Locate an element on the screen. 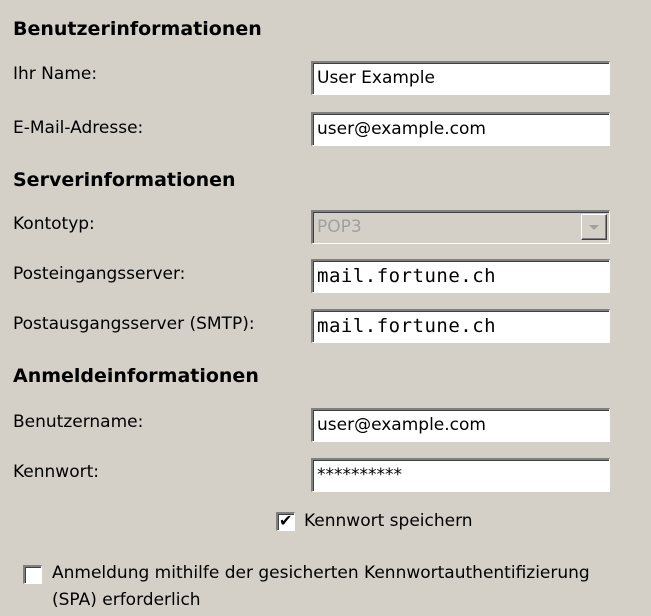  email-field: user@example.com is located at coordinates (460, 129).